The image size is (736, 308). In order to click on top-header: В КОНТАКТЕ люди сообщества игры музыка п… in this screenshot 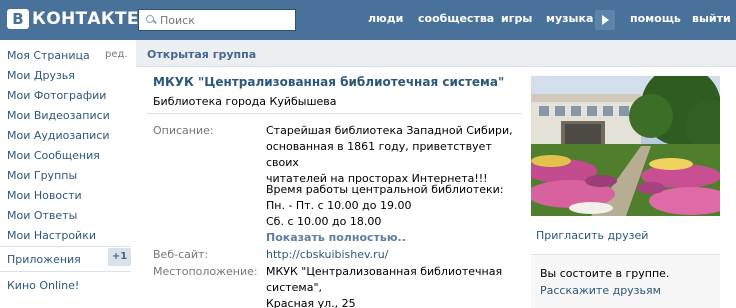, I will do `click(368, 20)`.